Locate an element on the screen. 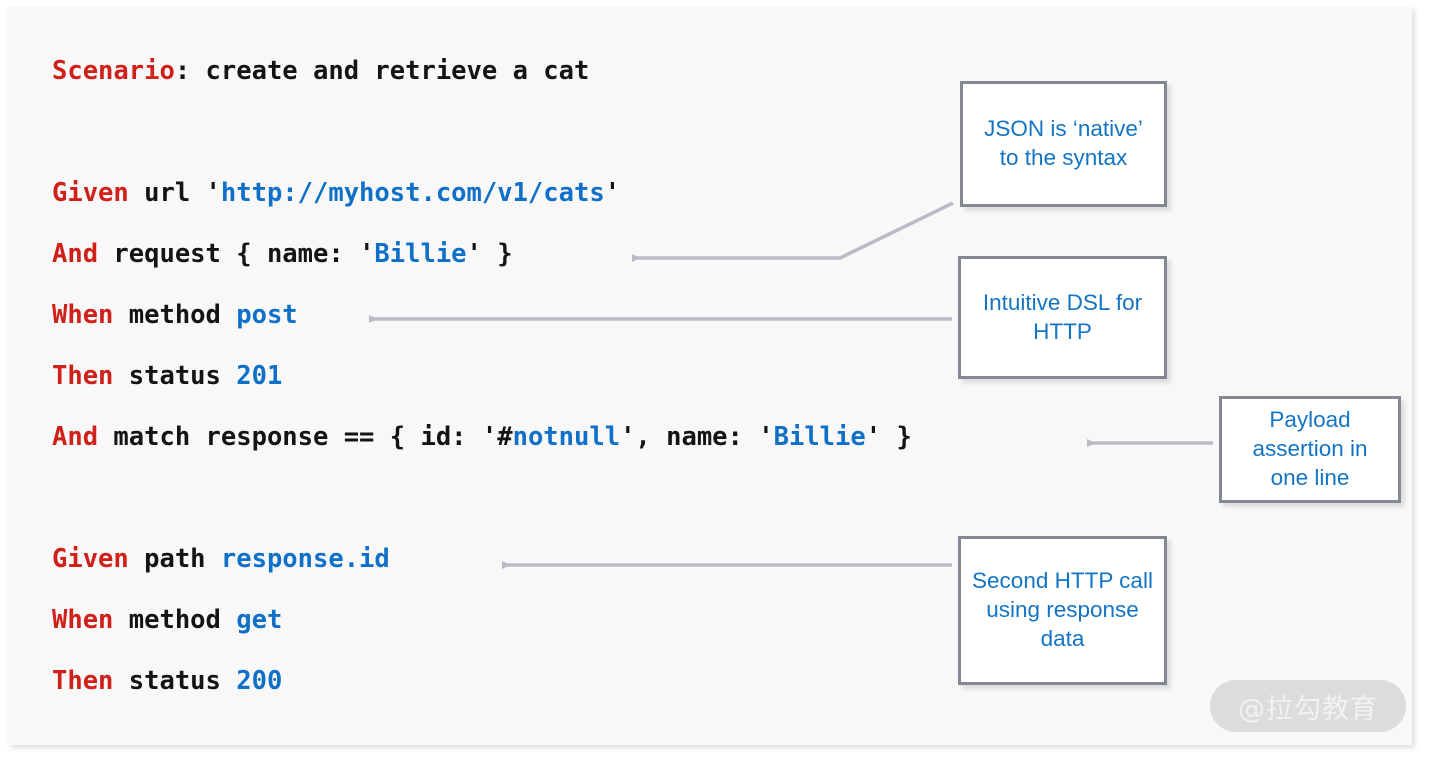  code-line-then-200: Then status 200 is located at coordinates (482, 698).